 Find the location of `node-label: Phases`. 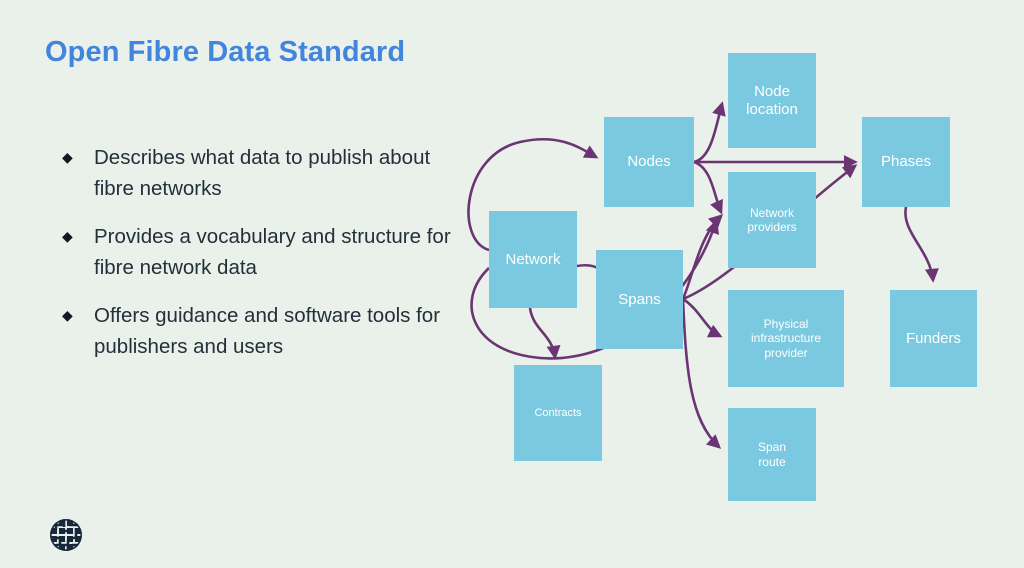

node-label: Phases is located at coordinates (906, 162).